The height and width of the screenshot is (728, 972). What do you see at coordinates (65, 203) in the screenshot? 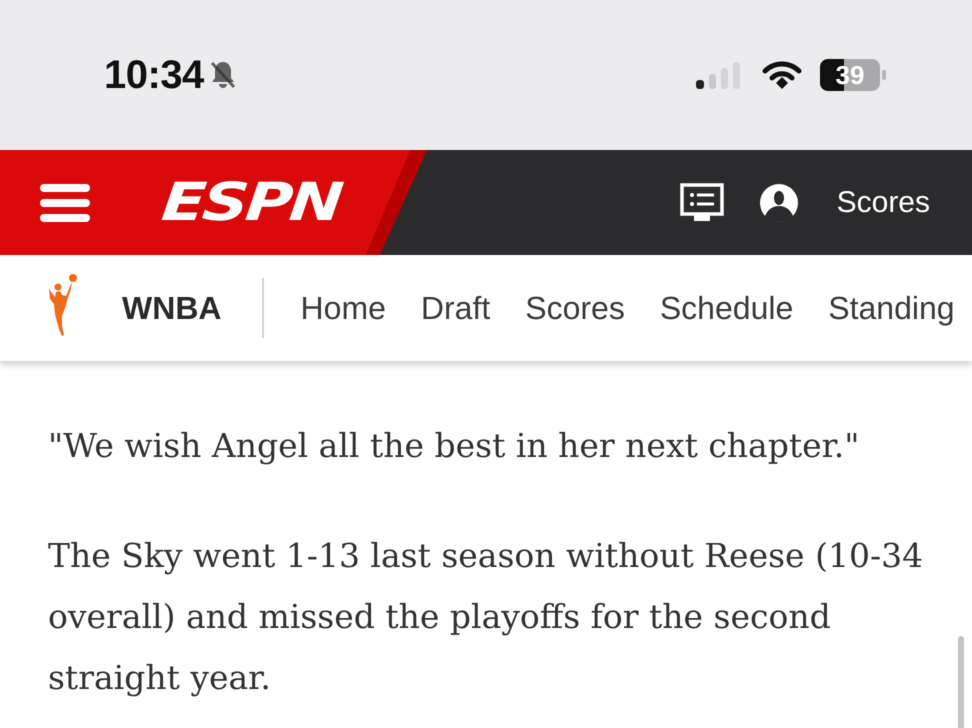
I see `menu-button` at bounding box center [65, 203].